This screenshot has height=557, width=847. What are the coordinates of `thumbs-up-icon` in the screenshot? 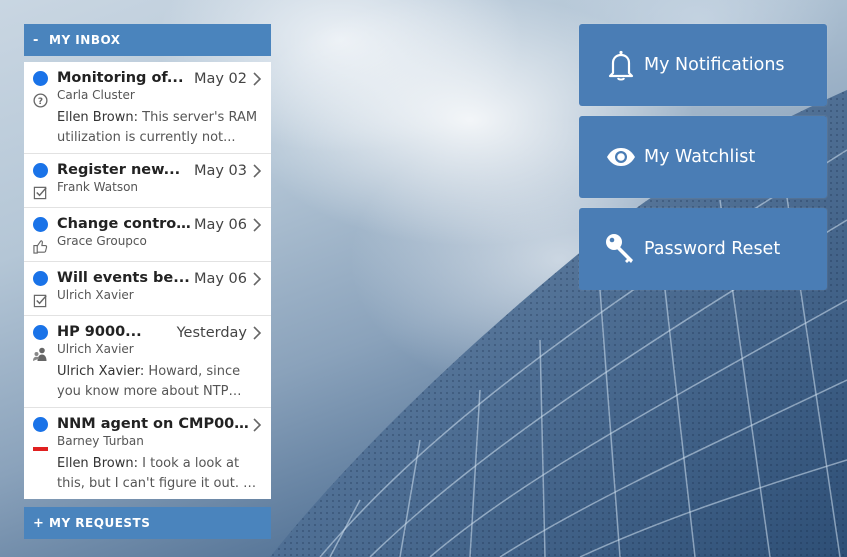 It's located at (40, 246).